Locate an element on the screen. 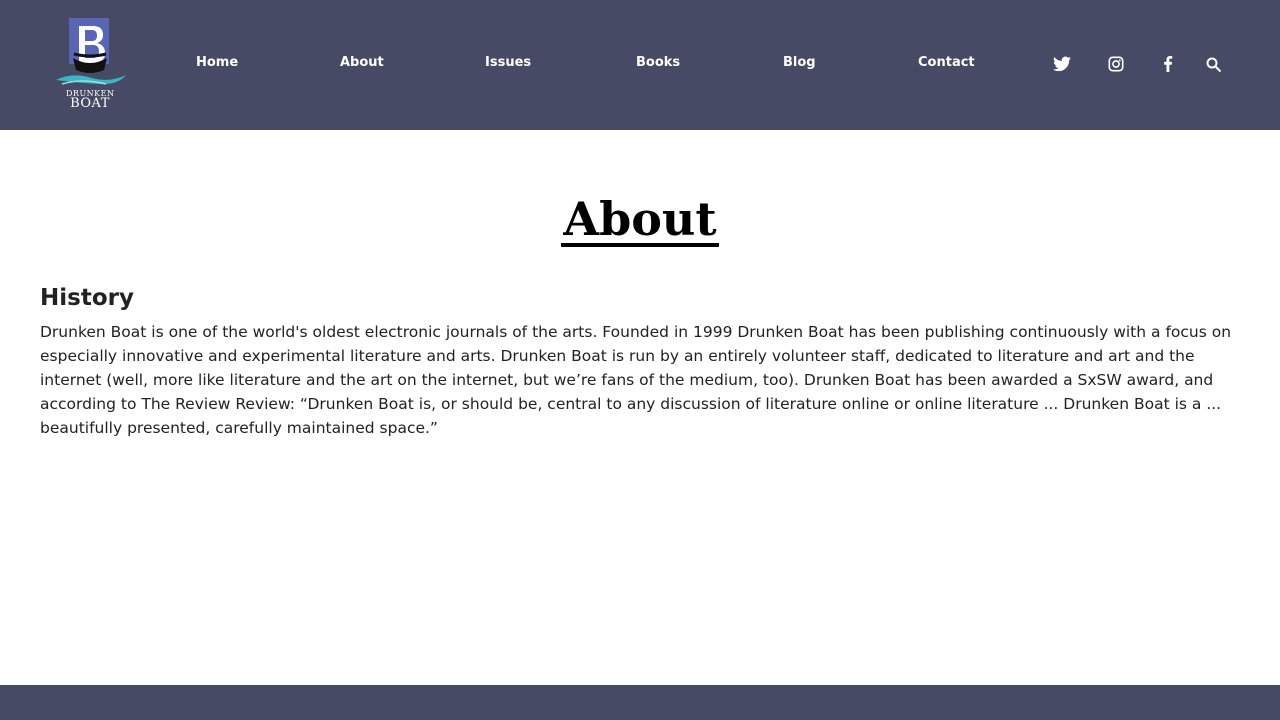  instagram-link is located at coordinates (1116, 64).